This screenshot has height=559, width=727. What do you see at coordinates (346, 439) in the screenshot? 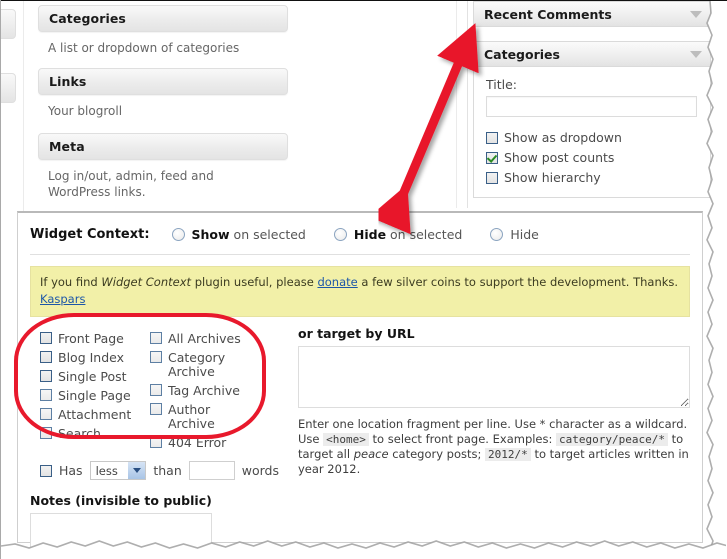
I see `help-code-home: <home>` at bounding box center [346, 439].